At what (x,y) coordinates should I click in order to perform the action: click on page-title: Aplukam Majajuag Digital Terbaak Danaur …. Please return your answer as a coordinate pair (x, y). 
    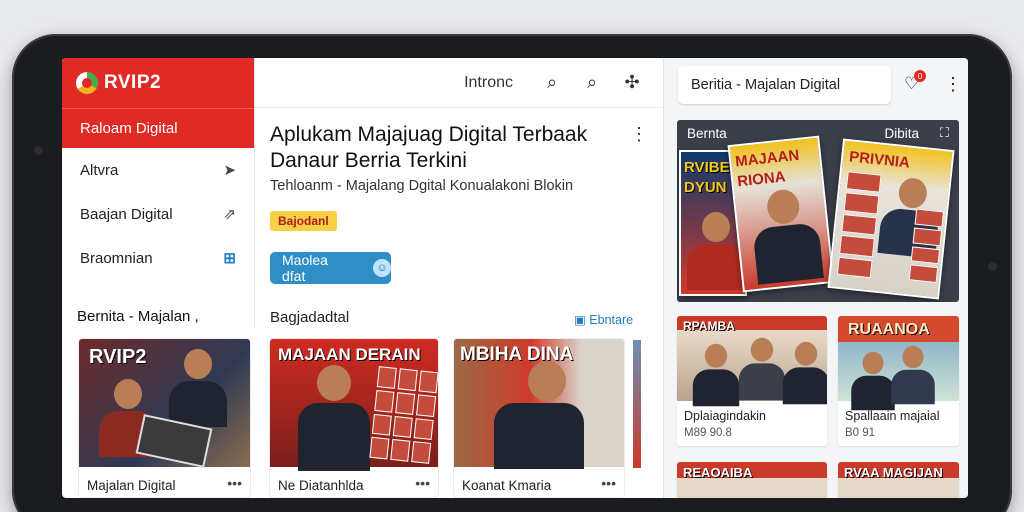
    Looking at the image, I should click on (429, 147).